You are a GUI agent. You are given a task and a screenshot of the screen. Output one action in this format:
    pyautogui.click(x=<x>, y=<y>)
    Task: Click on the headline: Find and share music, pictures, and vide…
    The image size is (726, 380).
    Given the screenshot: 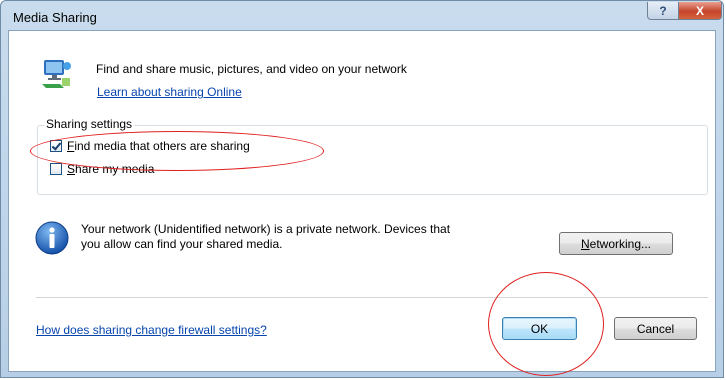 What is the action you would take?
    pyautogui.click(x=251, y=69)
    